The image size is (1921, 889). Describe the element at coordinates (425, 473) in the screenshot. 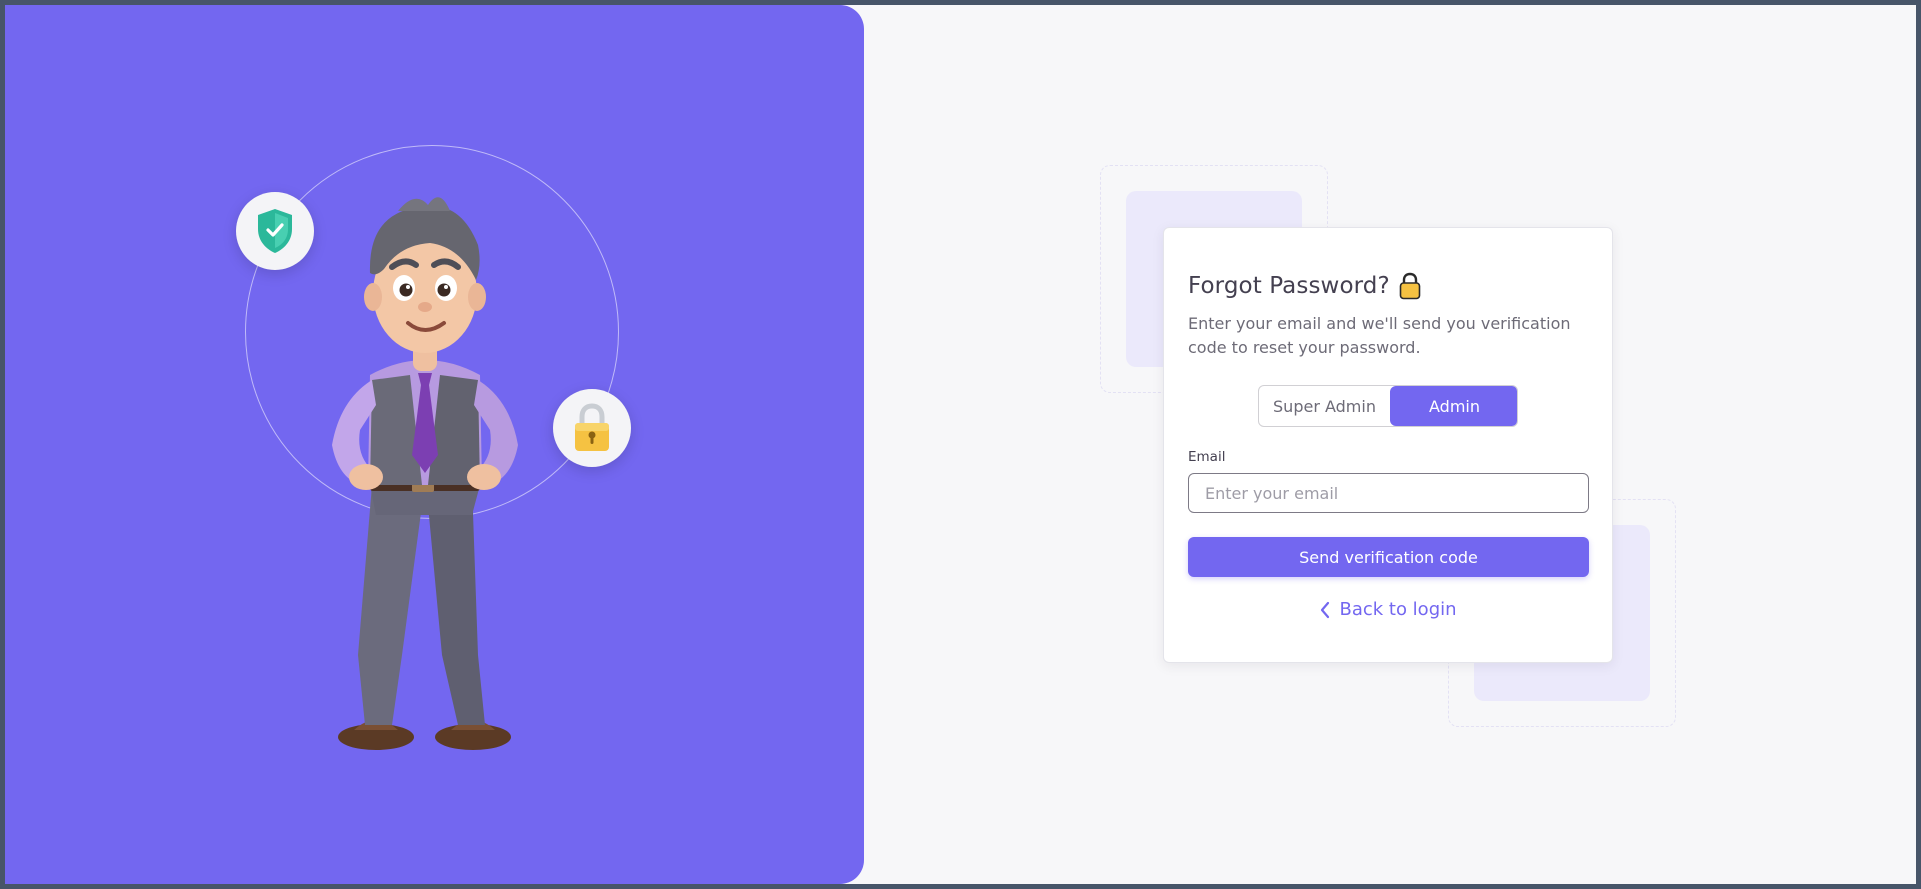

I see `character-illustration` at that location.